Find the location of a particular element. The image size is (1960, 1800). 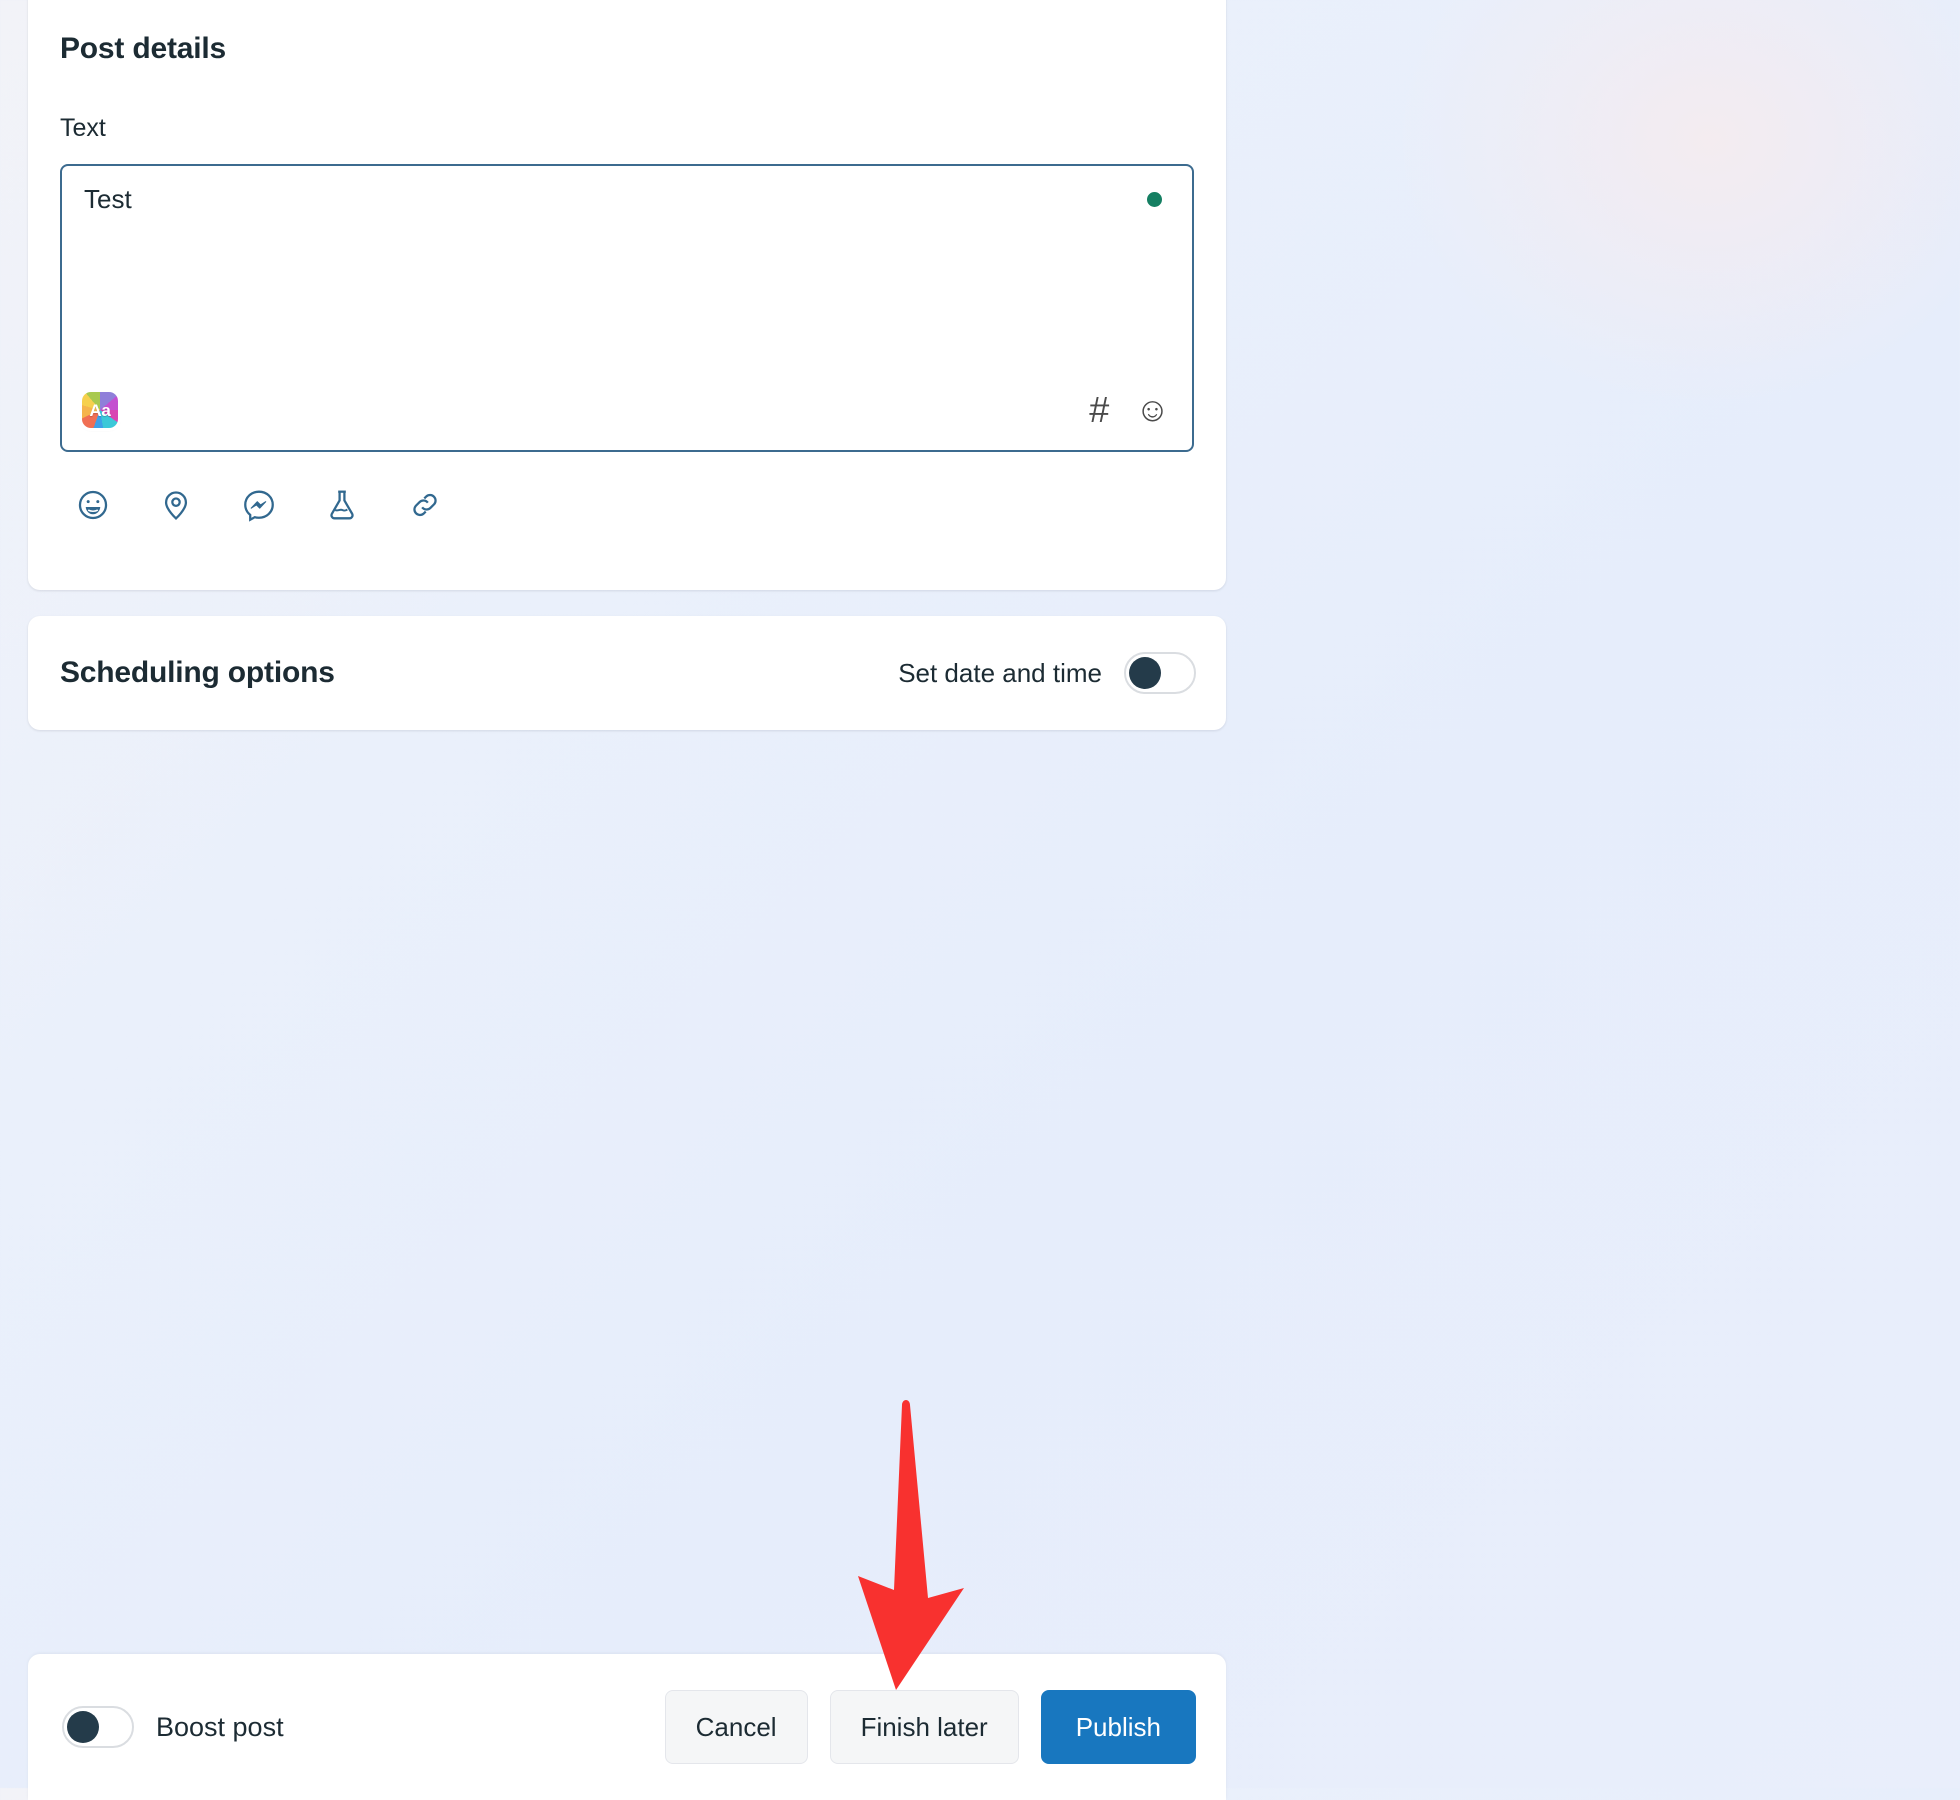

attachment-toolbar is located at coordinates (627, 505).